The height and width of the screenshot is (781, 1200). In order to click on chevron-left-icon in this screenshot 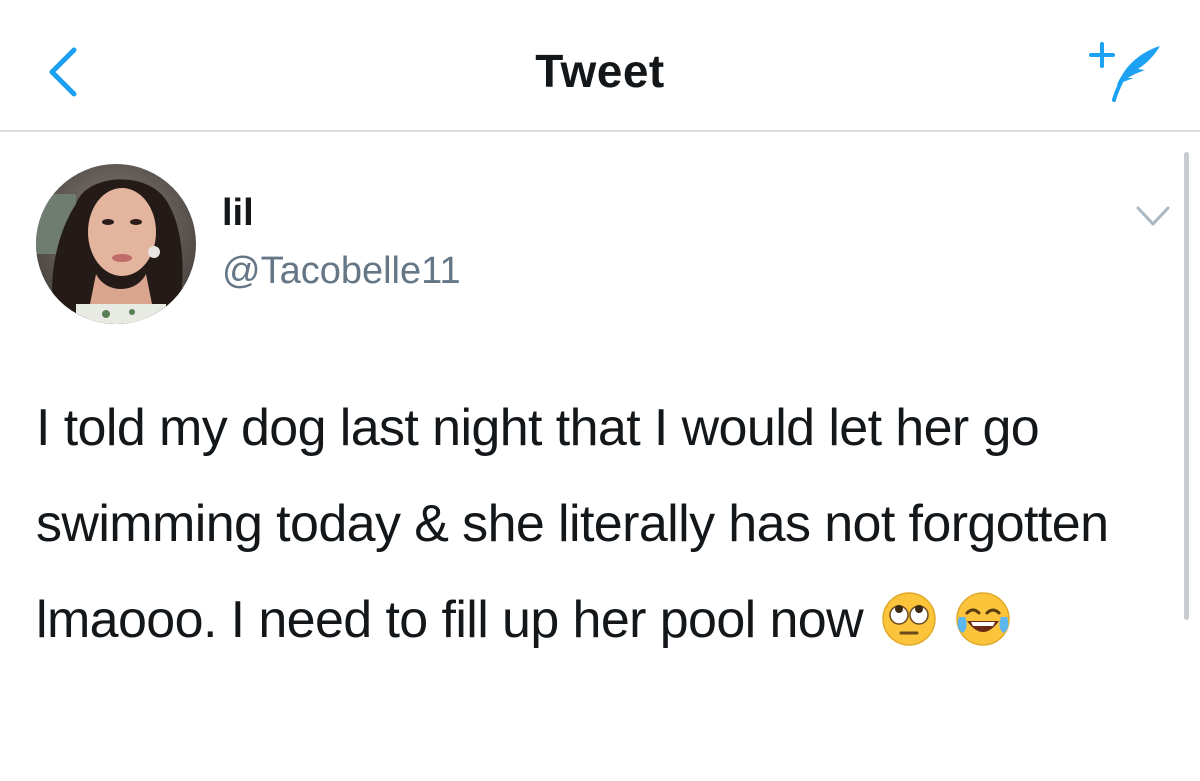, I will do `click(63, 72)`.